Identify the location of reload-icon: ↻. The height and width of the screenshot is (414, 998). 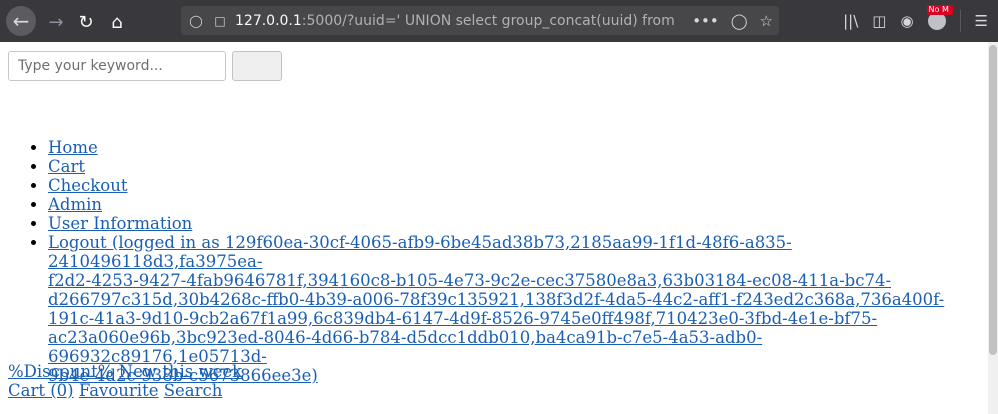
(86, 22).